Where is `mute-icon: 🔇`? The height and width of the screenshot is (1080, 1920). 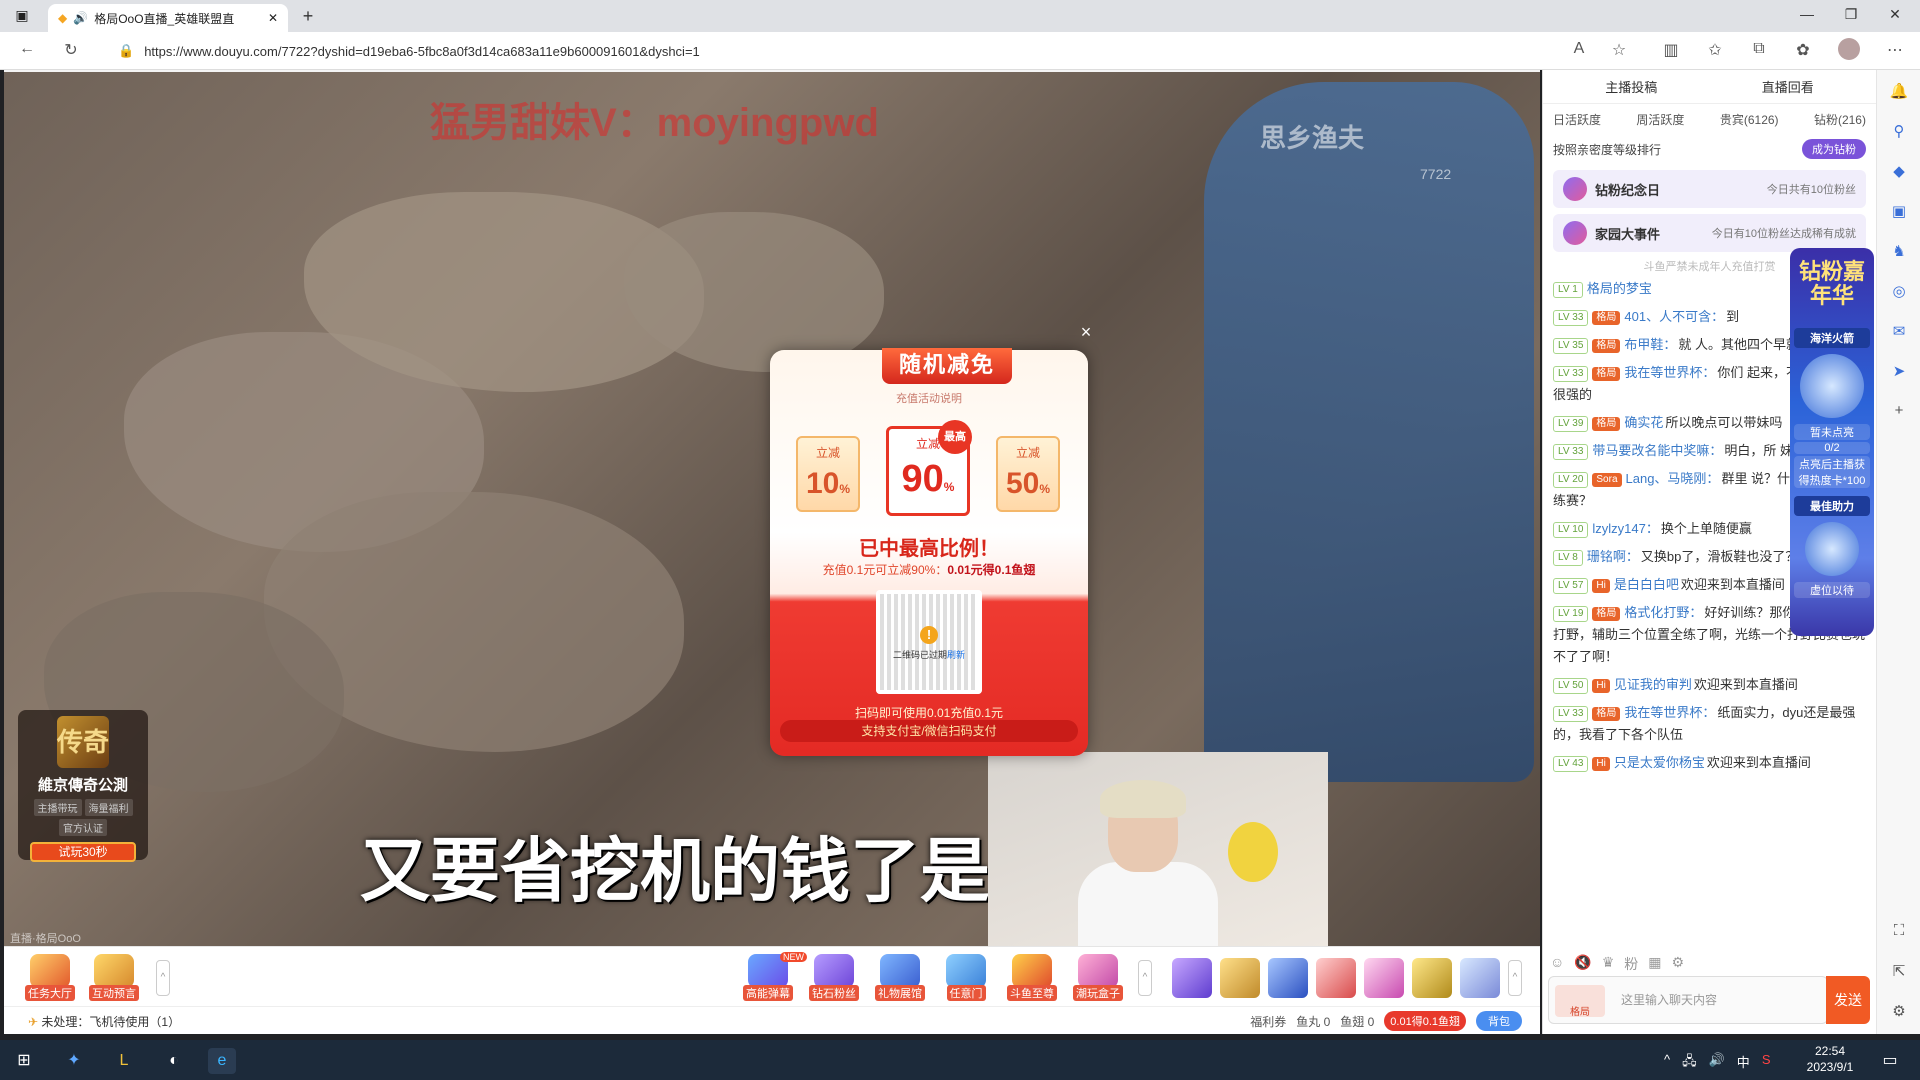 mute-icon: 🔇 is located at coordinates (1582, 964).